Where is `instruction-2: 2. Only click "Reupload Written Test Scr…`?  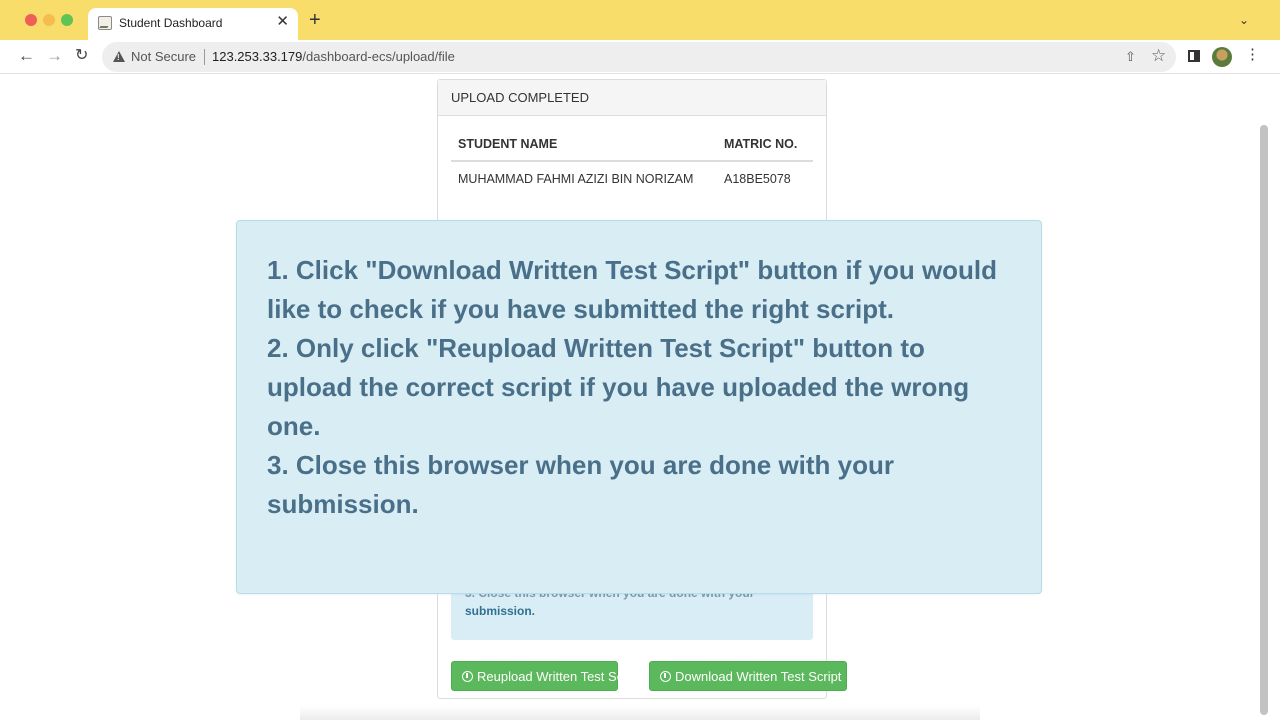 instruction-2: 2. Only click "Reupload Written Test Scr… is located at coordinates (618, 387).